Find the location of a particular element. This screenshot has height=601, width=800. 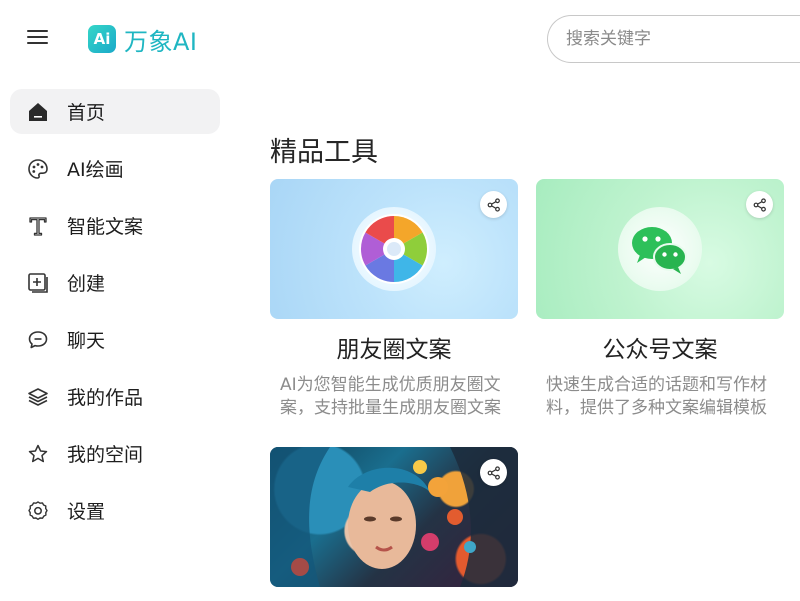

sidebar-item-chat: 聊天 is located at coordinates (115, 339).